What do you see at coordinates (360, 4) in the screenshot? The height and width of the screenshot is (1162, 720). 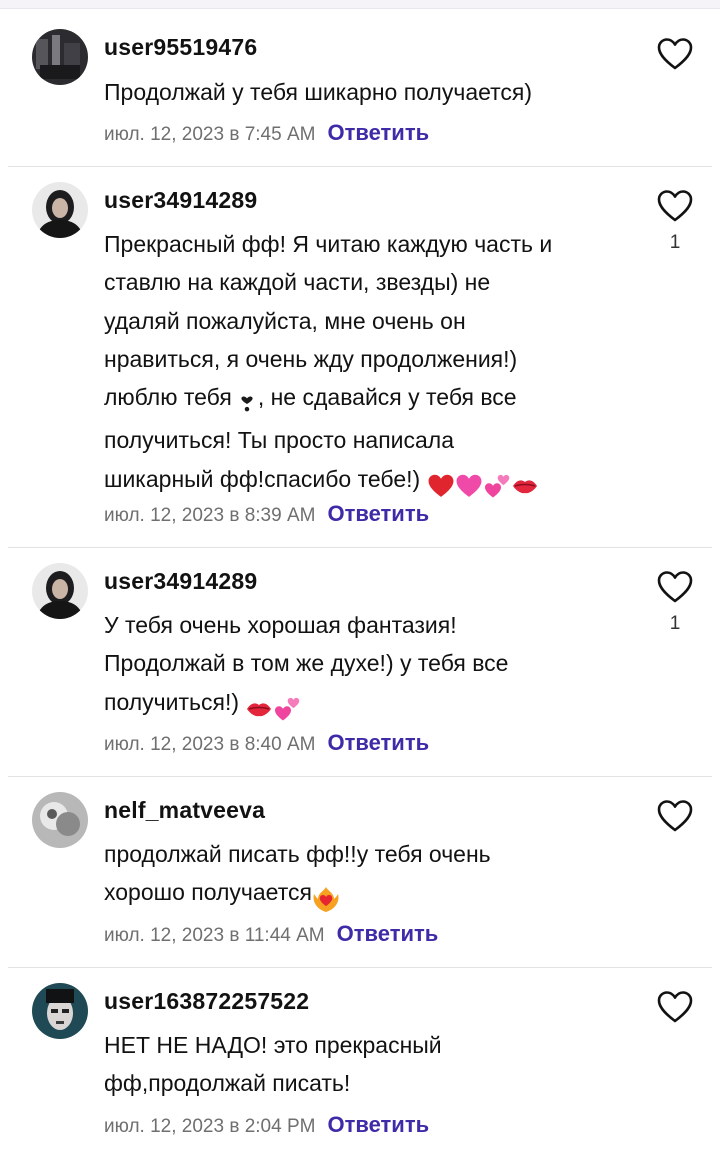 I see `top-divider` at bounding box center [360, 4].